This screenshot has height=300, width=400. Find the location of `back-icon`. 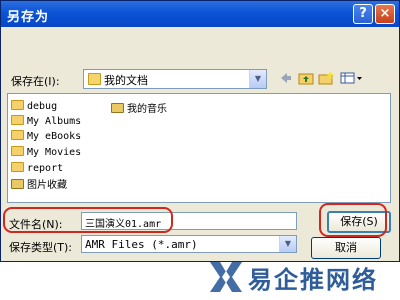

back-icon is located at coordinates (286, 80).